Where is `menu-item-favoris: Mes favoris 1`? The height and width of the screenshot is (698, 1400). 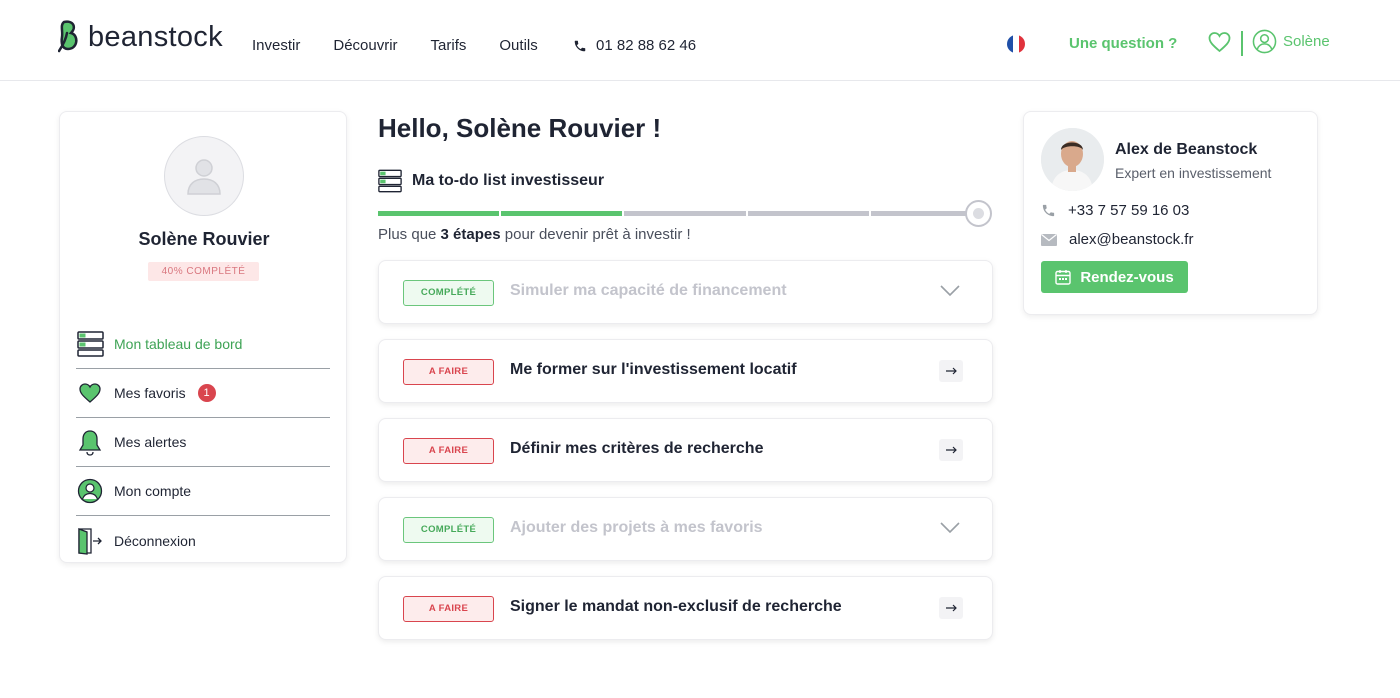 menu-item-favoris: Mes favoris 1 is located at coordinates (203, 393).